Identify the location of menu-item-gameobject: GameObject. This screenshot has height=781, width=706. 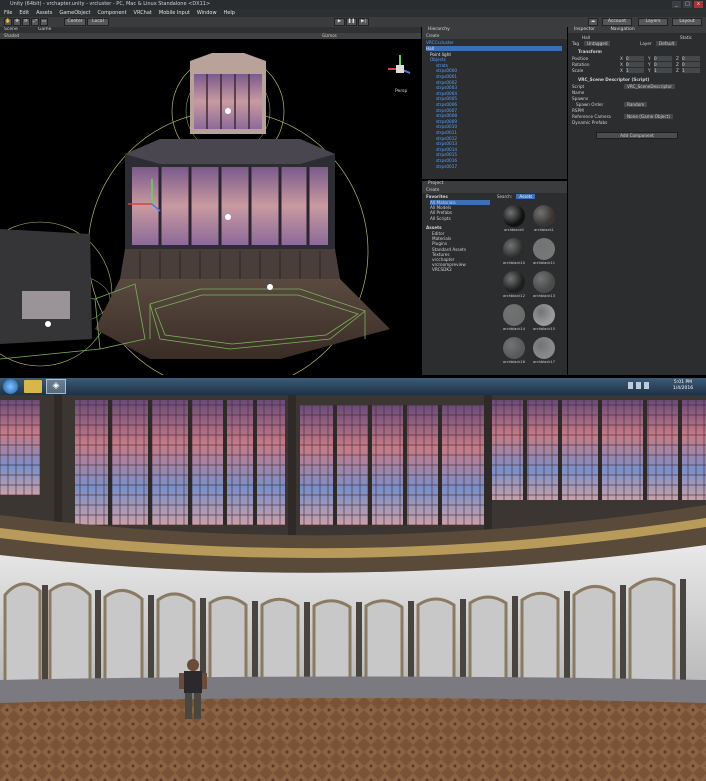
(74, 13).